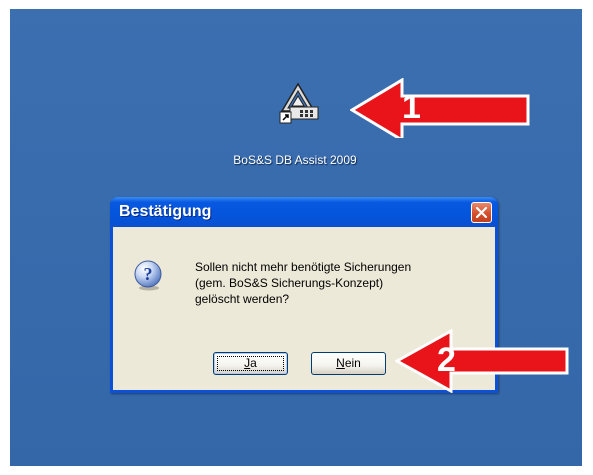  I want to click on focus-rectangle, so click(250, 363).